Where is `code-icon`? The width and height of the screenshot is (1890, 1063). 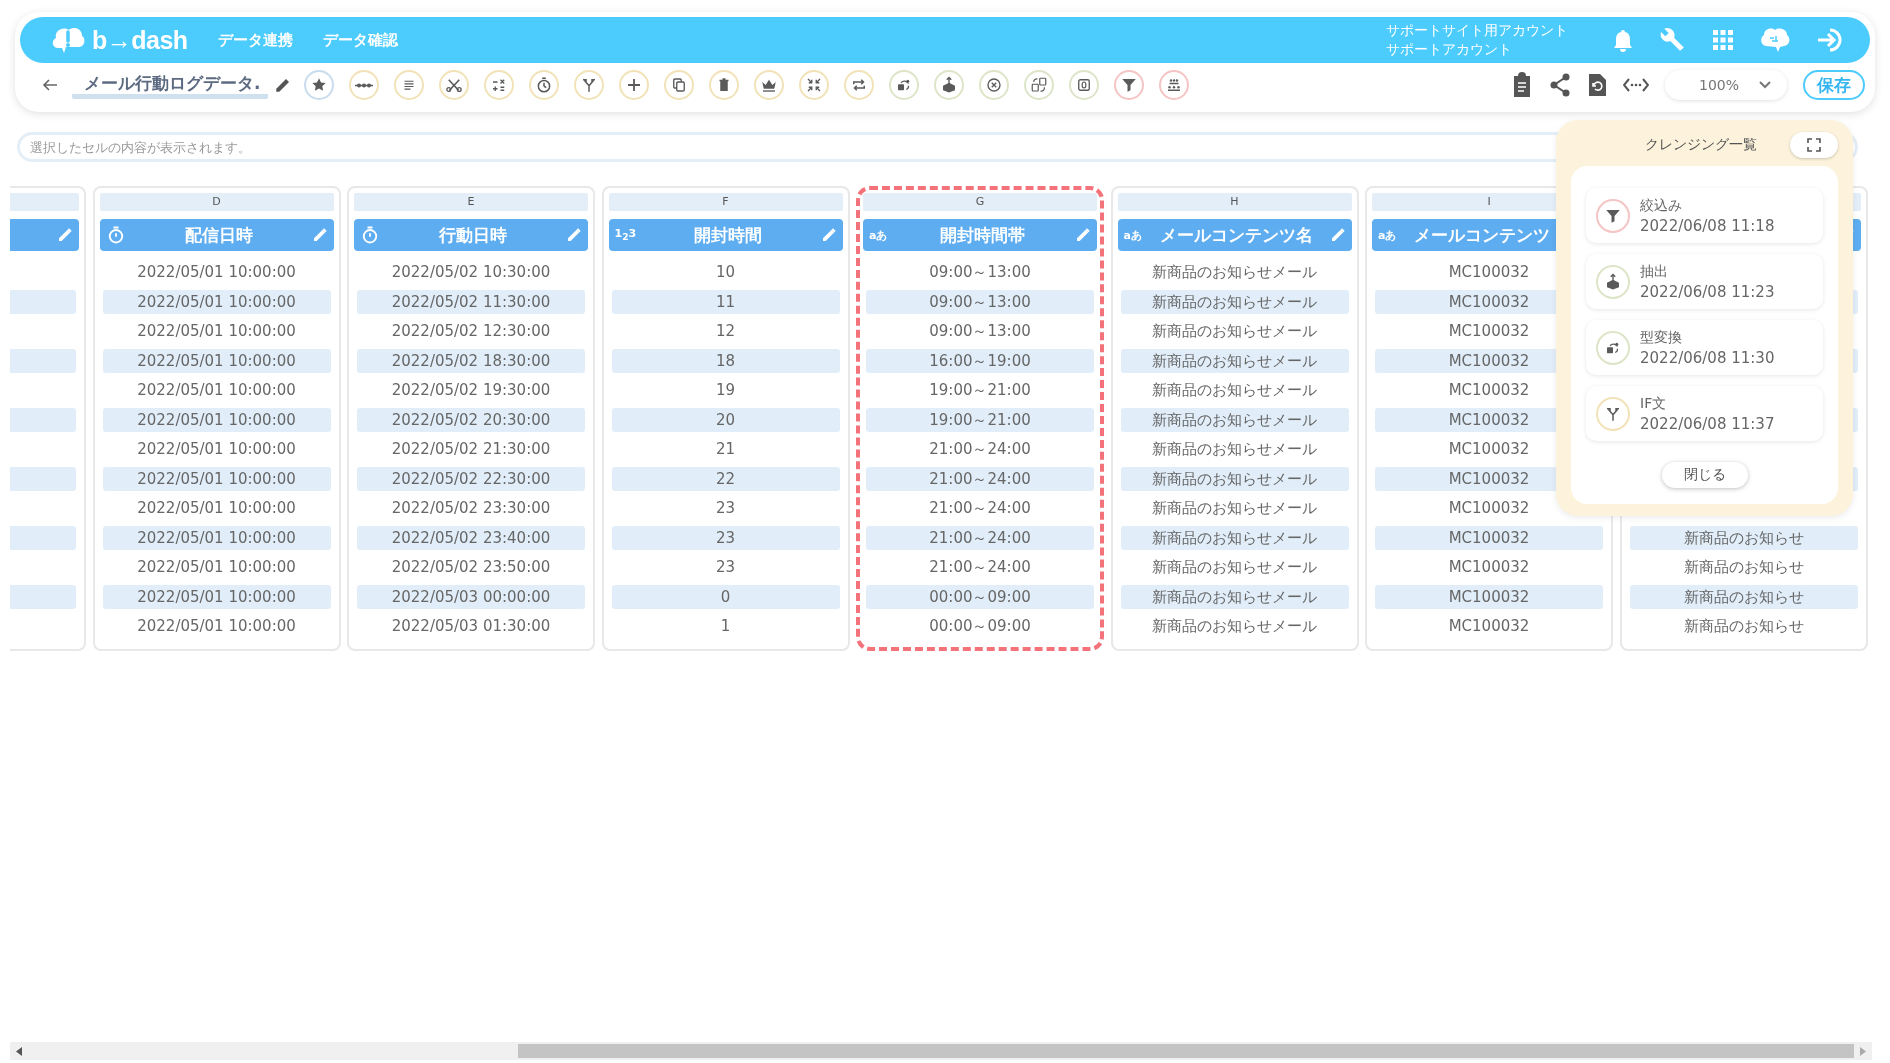
code-icon is located at coordinates (1636, 85).